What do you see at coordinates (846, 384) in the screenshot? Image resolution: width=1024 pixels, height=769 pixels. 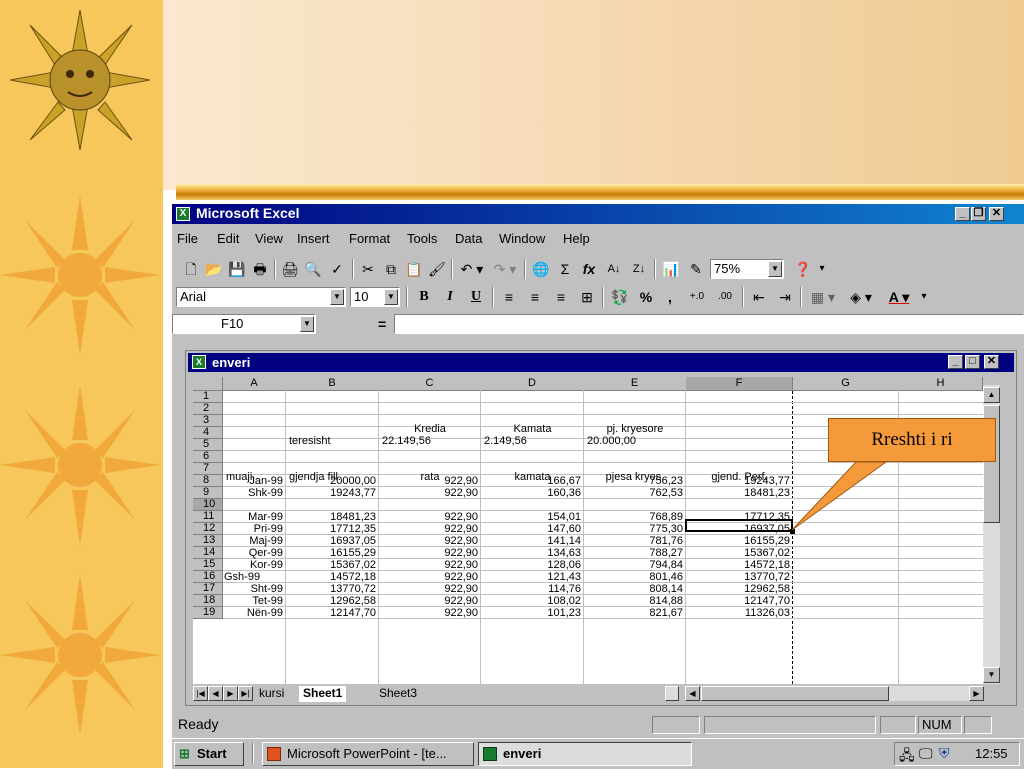 I see `column-header: G` at bounding box center [846, 384].